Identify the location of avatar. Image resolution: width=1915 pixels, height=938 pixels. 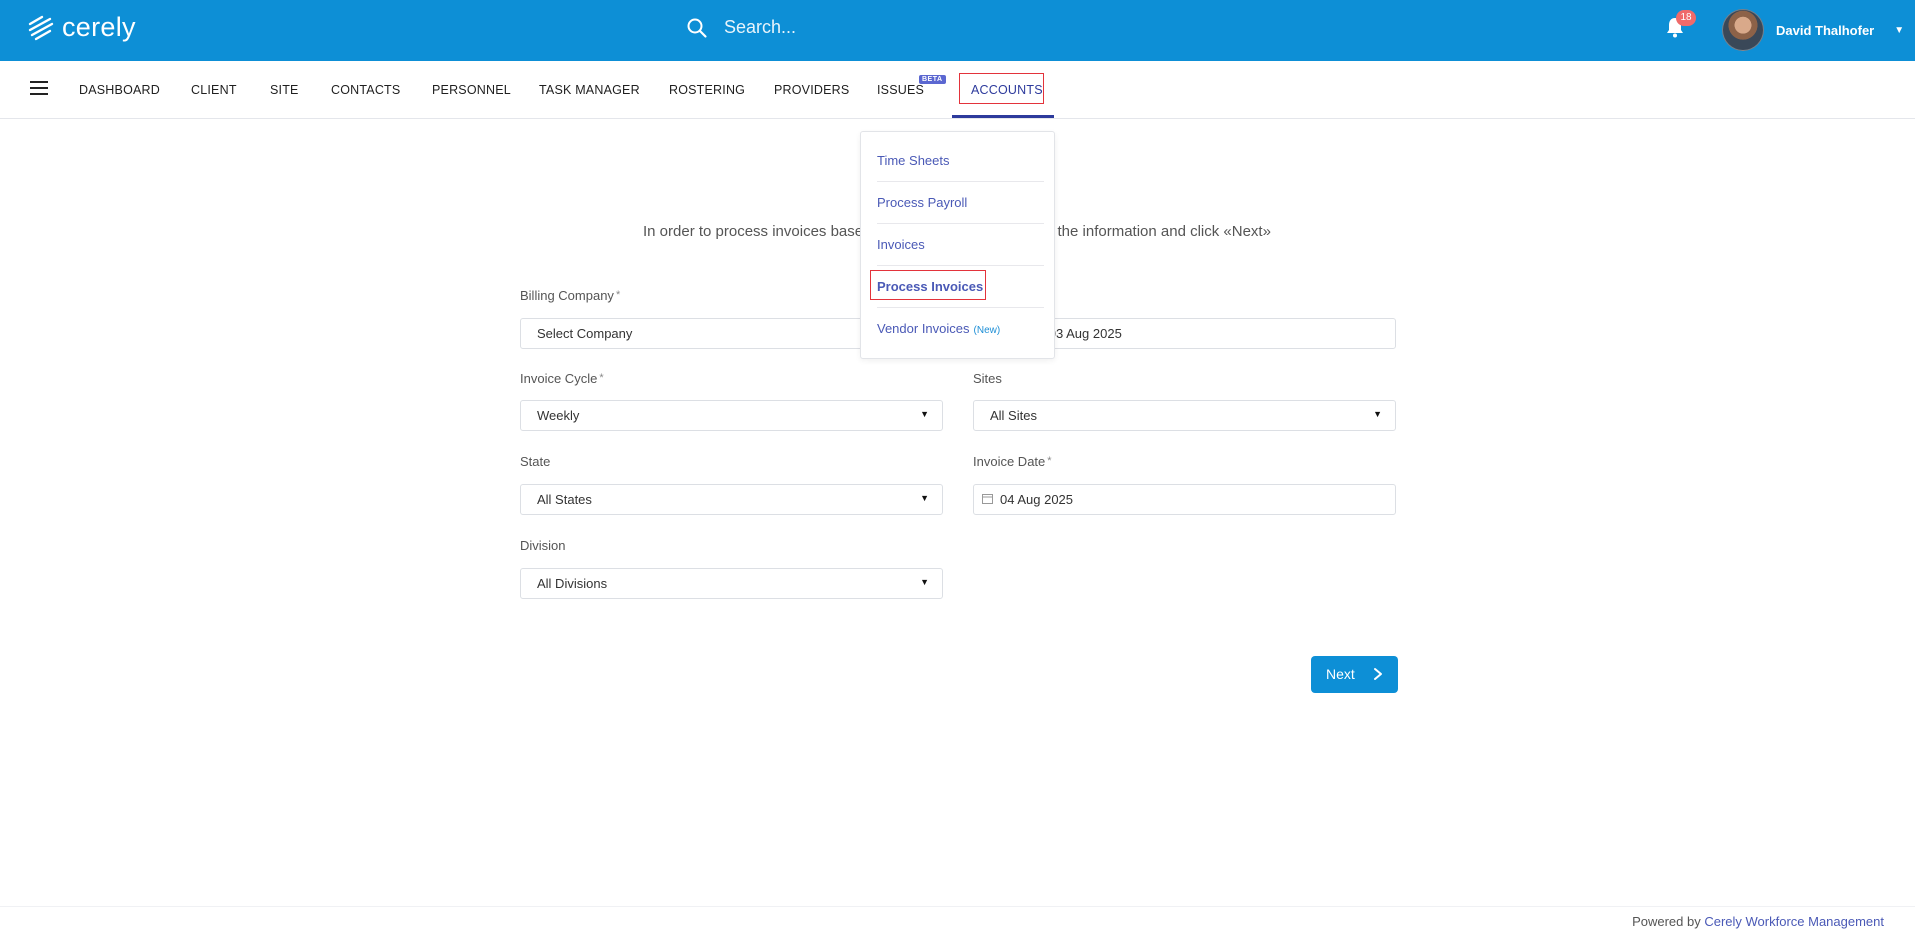
(1743, 30).